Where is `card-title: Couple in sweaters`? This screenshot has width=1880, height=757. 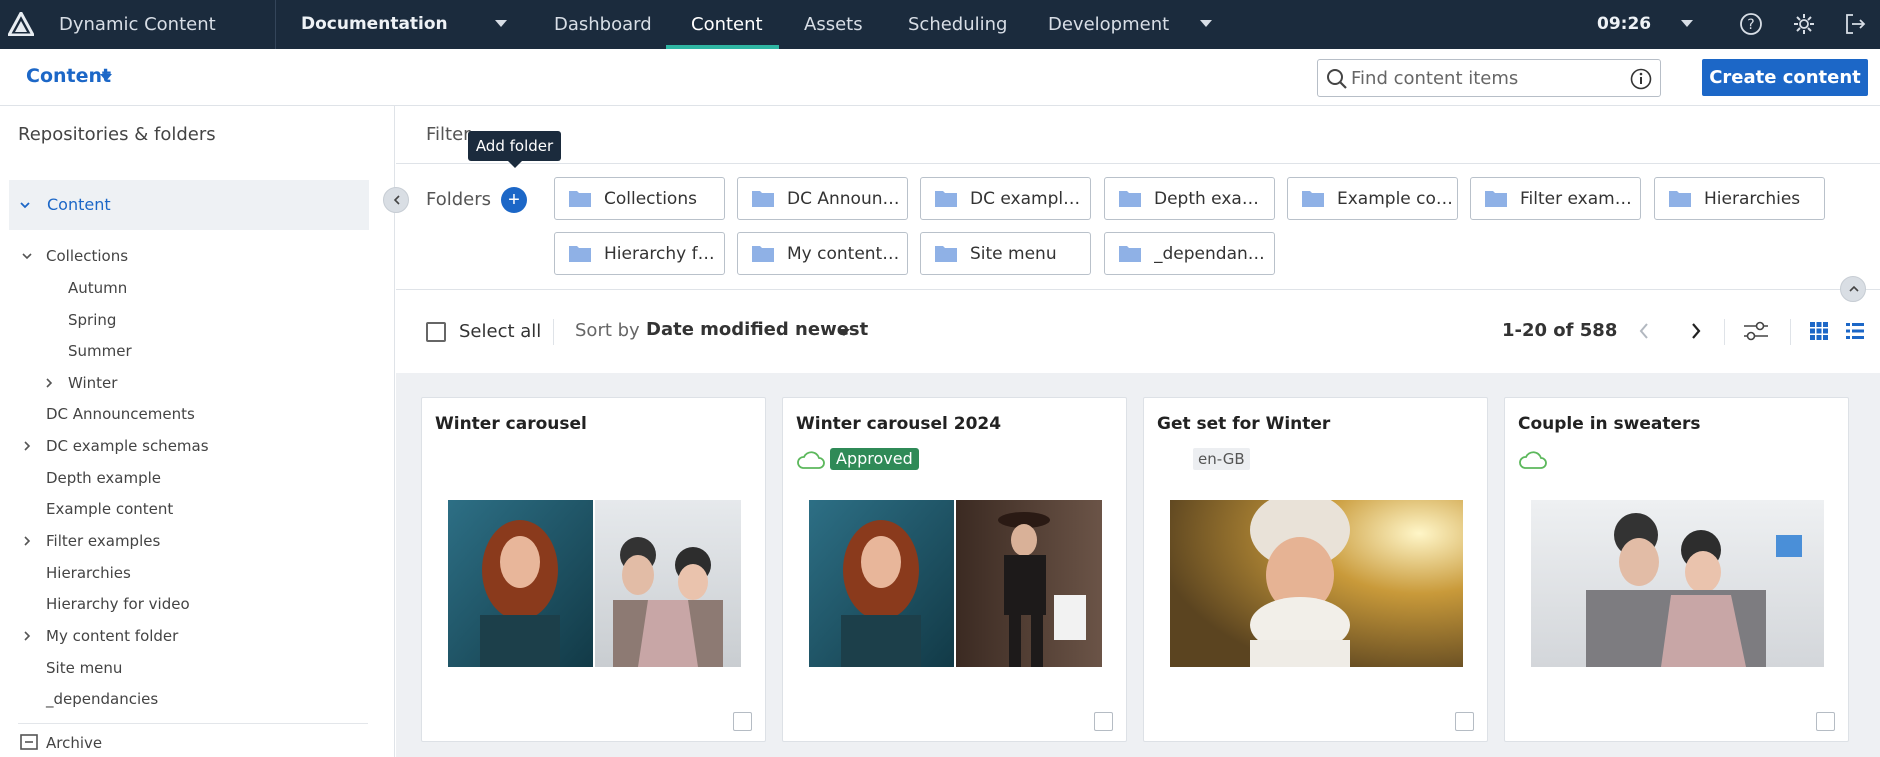 card-title: Couple in sweaters is located at coordinates (1609, 424).